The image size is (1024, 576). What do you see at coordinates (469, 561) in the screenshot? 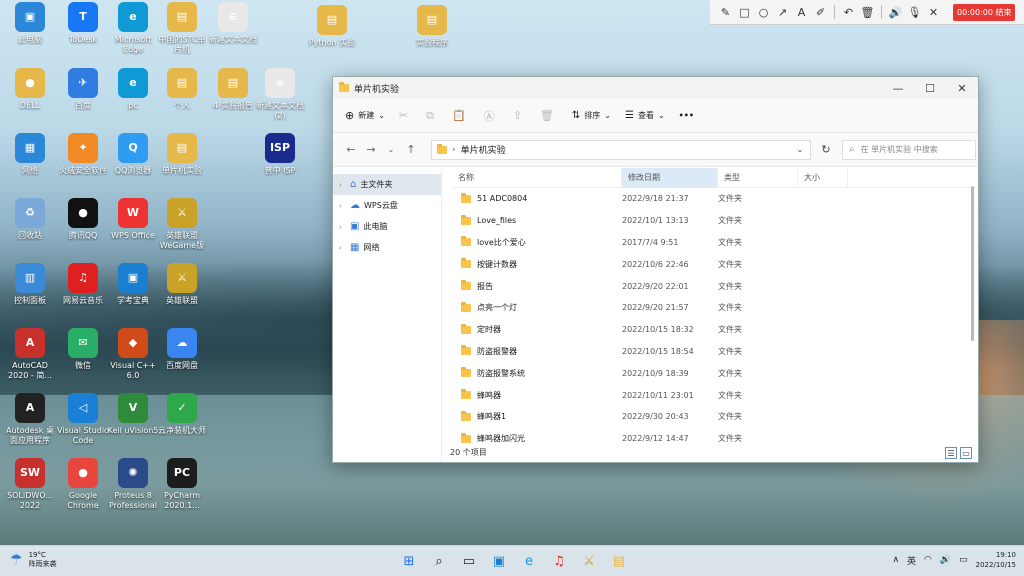
I see `taskview-icon: ▭` at bounding box center [469, 561].